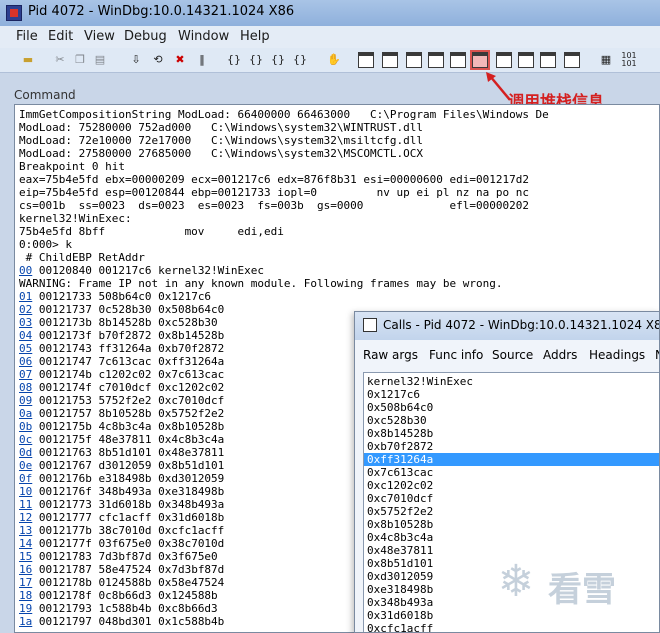 This screenshot has width=660, height=633. What do you see at coordinates (25, 465) in the screenshot?
I see `frame-number-link: 0e` at bounding box center [25, 465].